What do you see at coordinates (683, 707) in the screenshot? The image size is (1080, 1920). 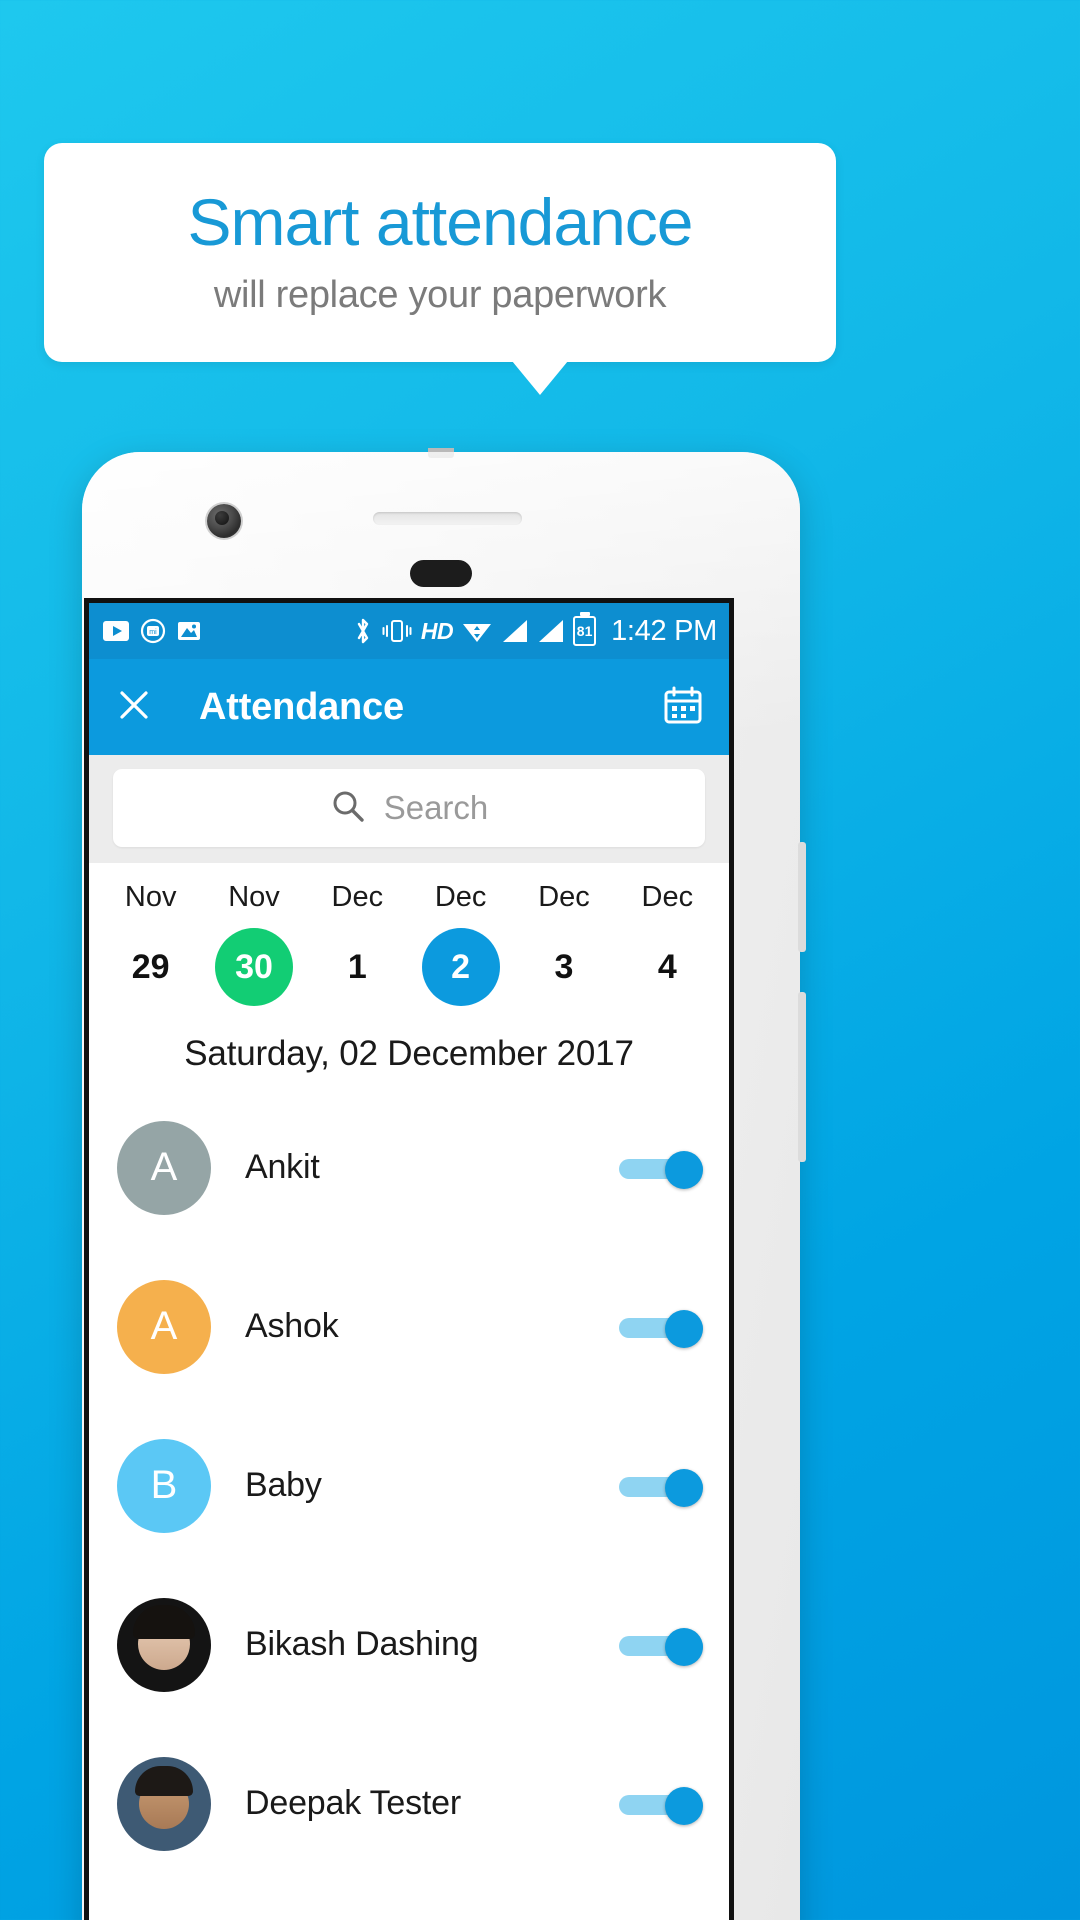 I see `calendar-icon` at bounding box center [683, 707].